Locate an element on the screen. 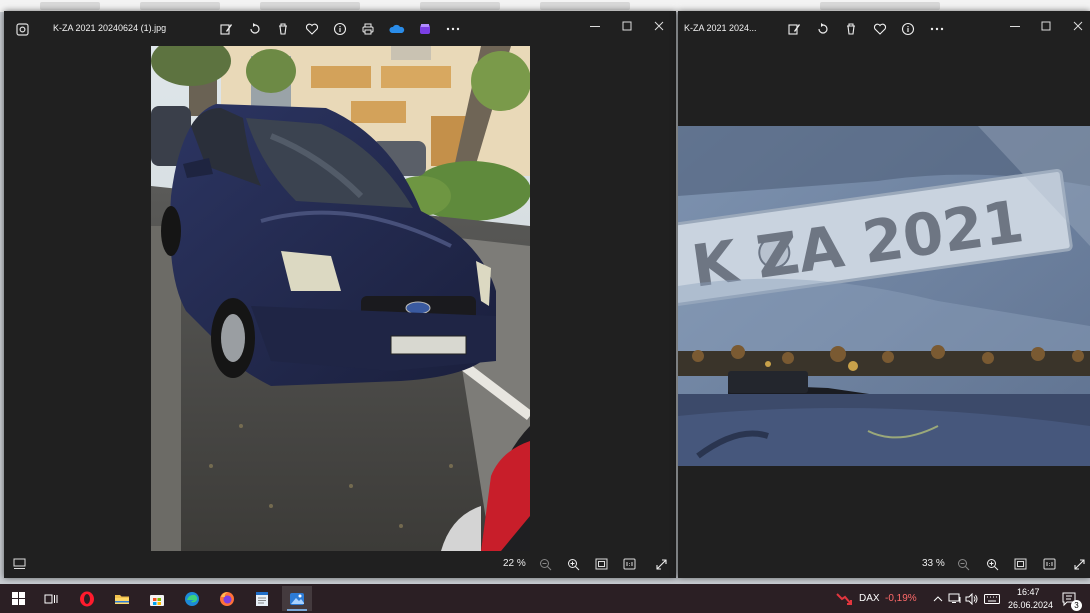  print-icon is located at coordinates (368, 29).